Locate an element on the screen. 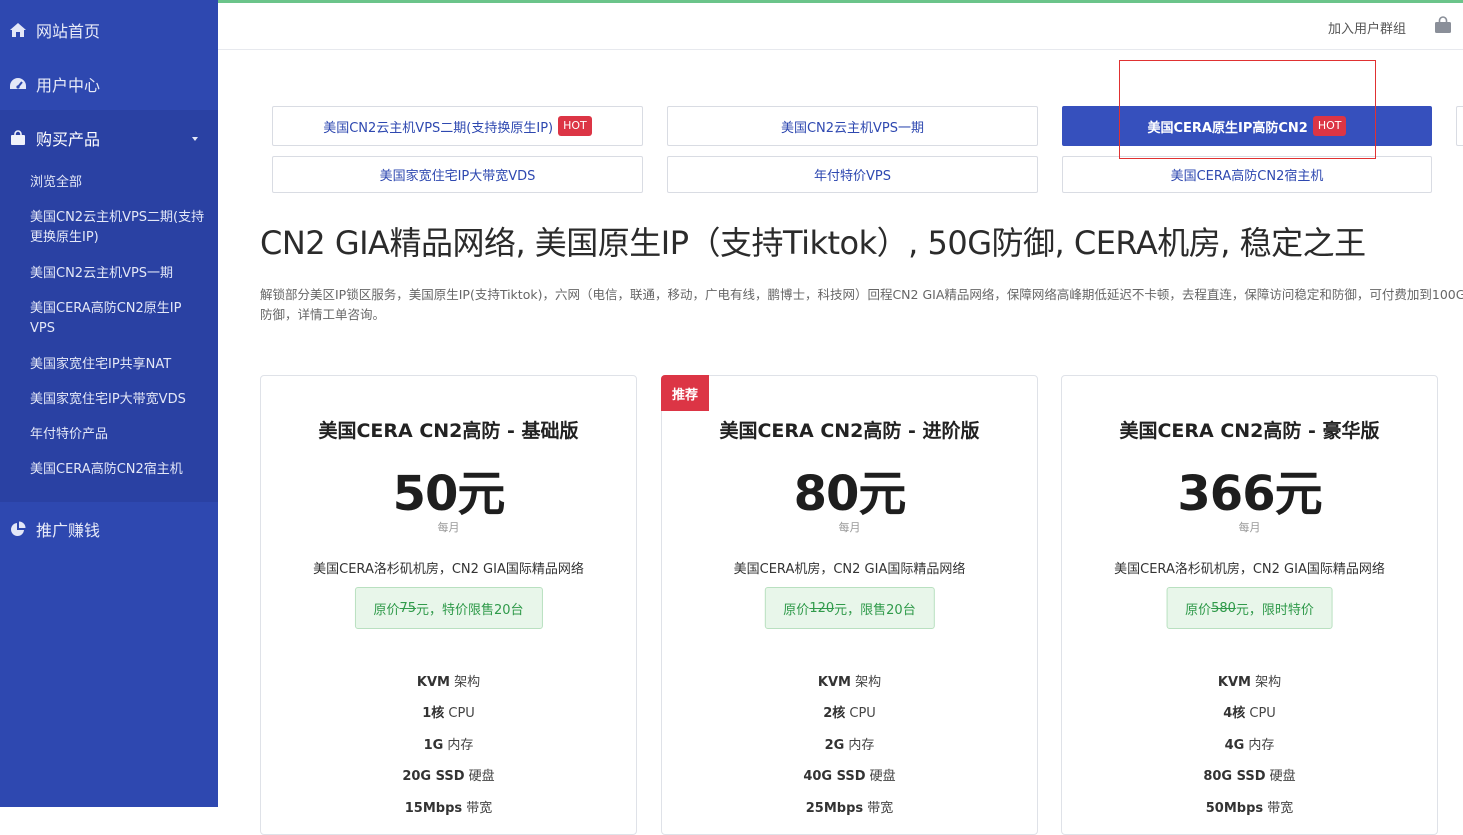  tab-label: 美国CN2云主机VPS一期 is located at coordinates (852, 128).